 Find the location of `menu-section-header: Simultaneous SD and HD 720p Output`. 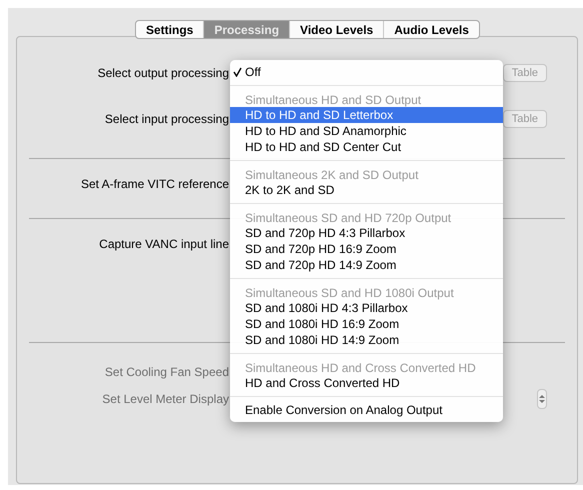

menu-section-header: Simultaneous SD and HD 720p Output is located at coordinates (348, 217).